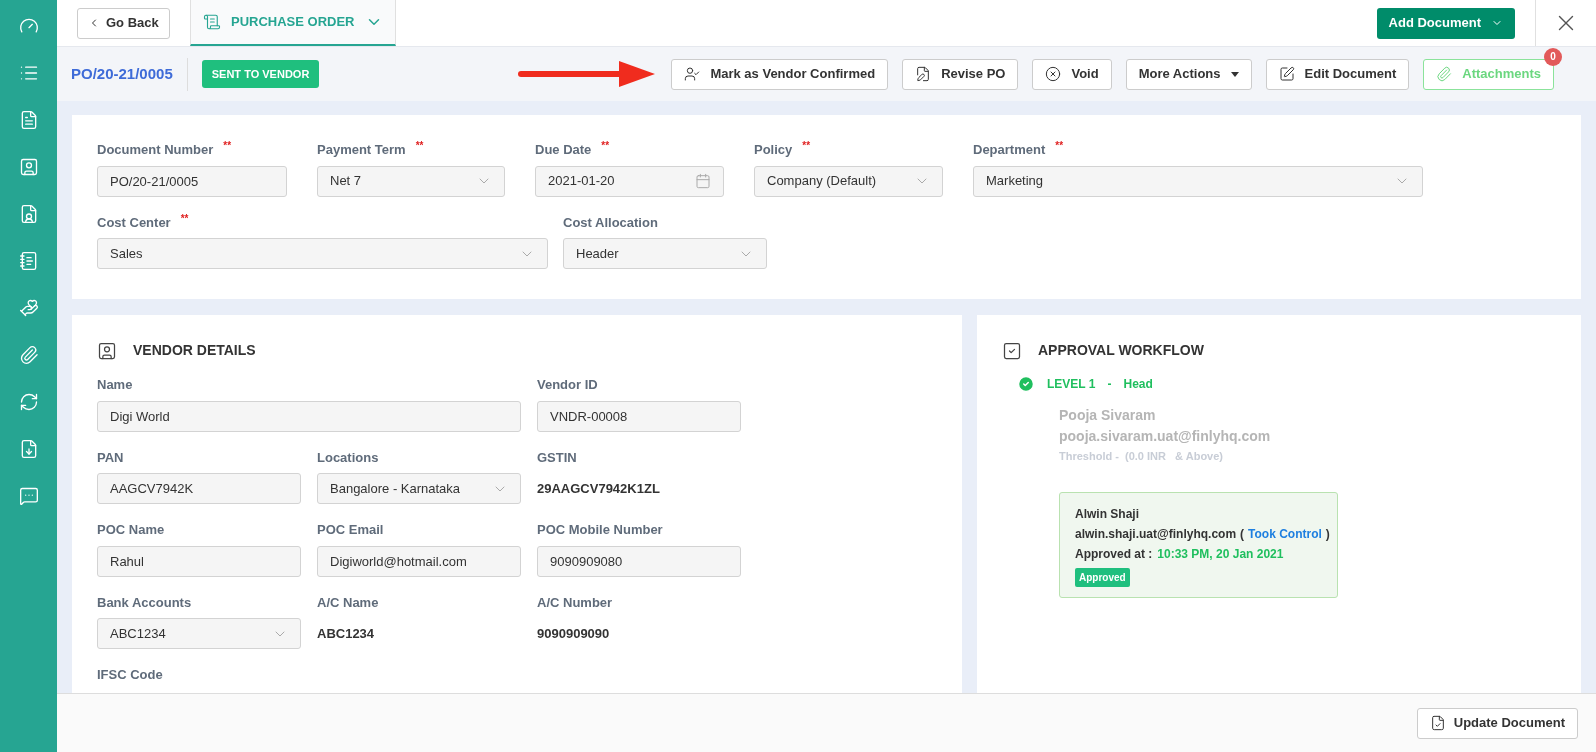 The image size is (1596, 752). I want to click on back-button: Go Back, so click(123, 23).